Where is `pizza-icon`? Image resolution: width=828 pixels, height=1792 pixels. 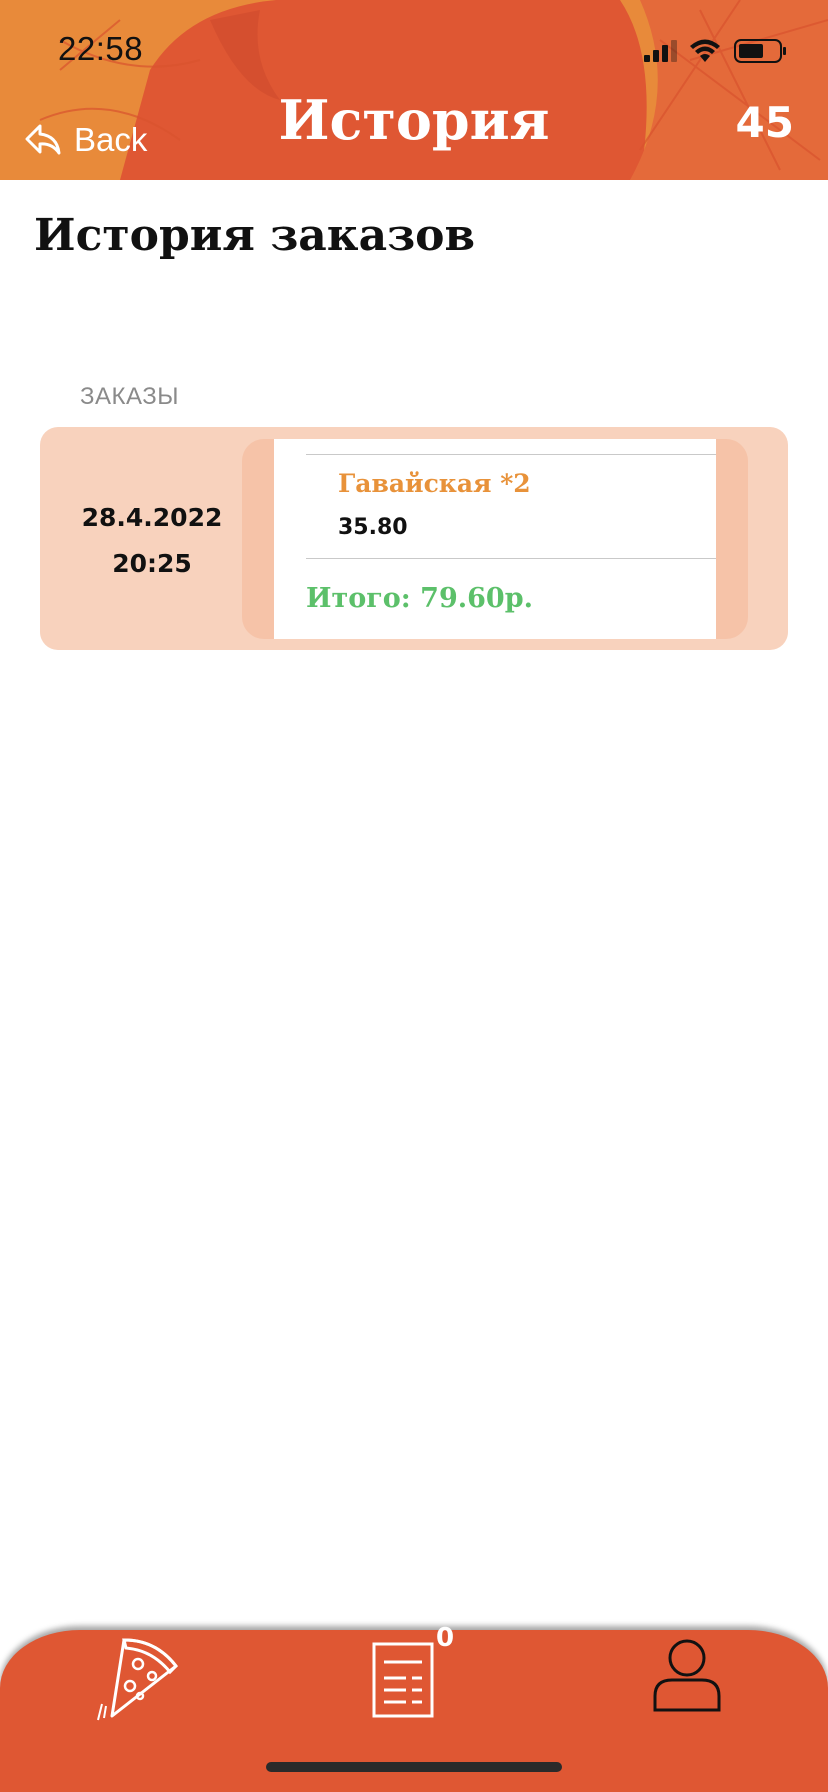
pizza-icon is located at coordinates (137, 1679).